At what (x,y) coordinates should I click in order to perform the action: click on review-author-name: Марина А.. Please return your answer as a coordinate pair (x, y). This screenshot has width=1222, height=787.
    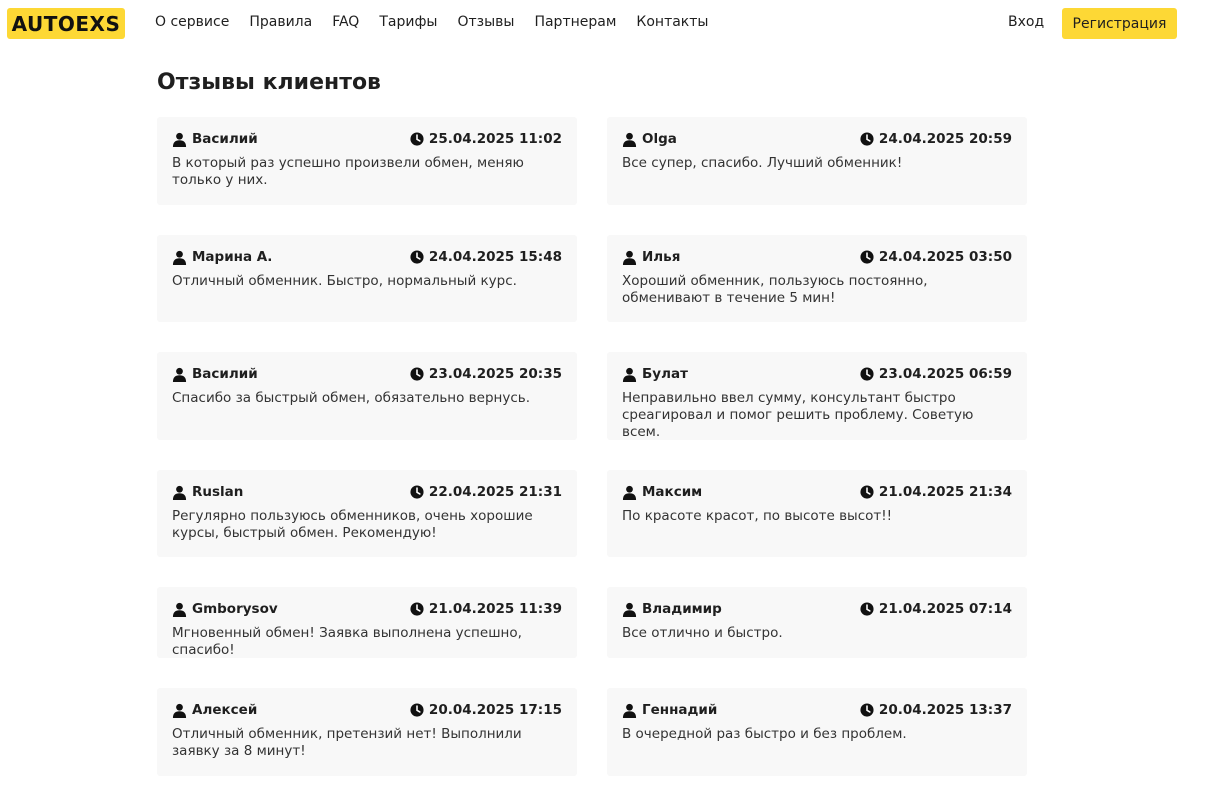
    Looking at the image, I should click on (232, 257).